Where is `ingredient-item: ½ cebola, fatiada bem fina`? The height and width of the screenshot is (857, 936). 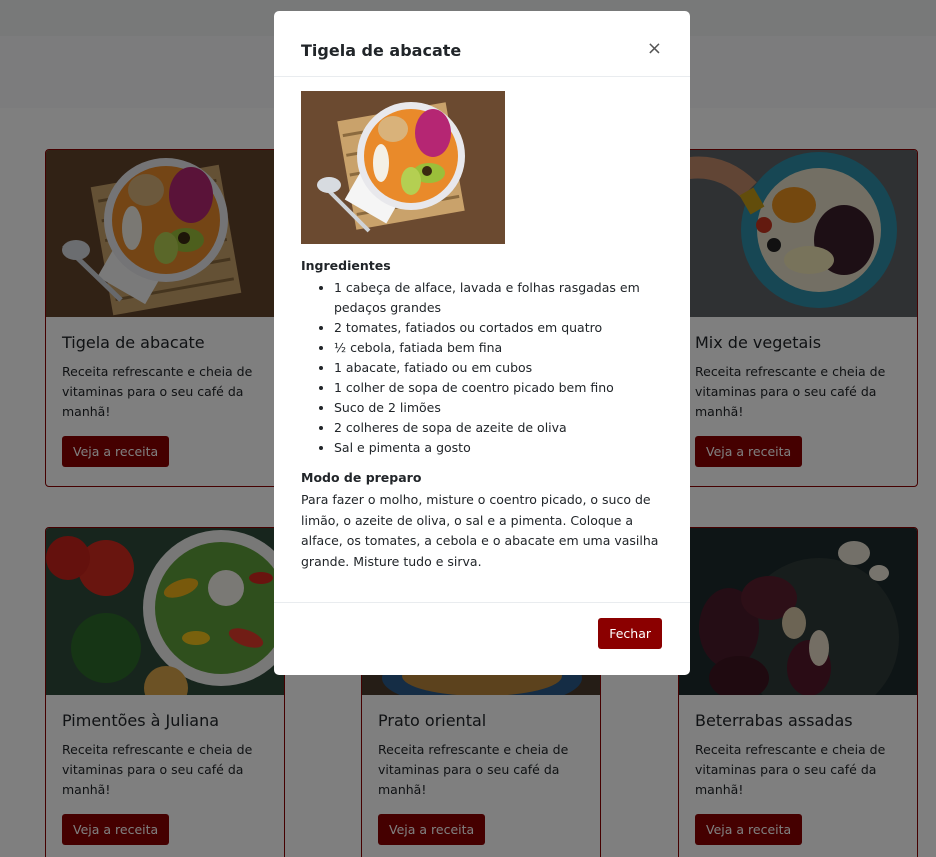 ingredient-item: ½ cebola, fatiada bem fina is located at coordinates (500, 348).